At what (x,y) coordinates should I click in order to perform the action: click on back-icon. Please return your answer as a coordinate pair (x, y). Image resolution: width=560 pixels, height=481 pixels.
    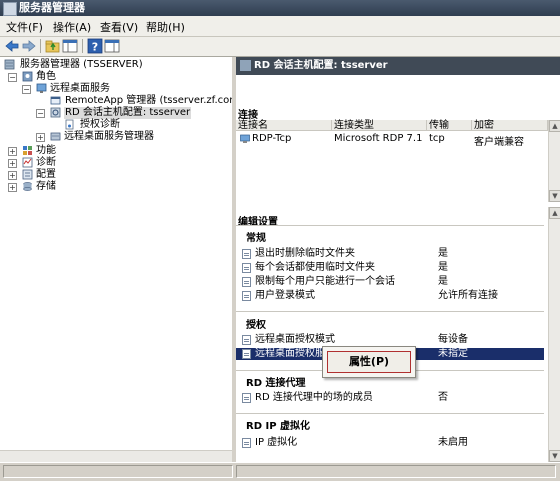
    Looking at the image, I should click on (12, 46).